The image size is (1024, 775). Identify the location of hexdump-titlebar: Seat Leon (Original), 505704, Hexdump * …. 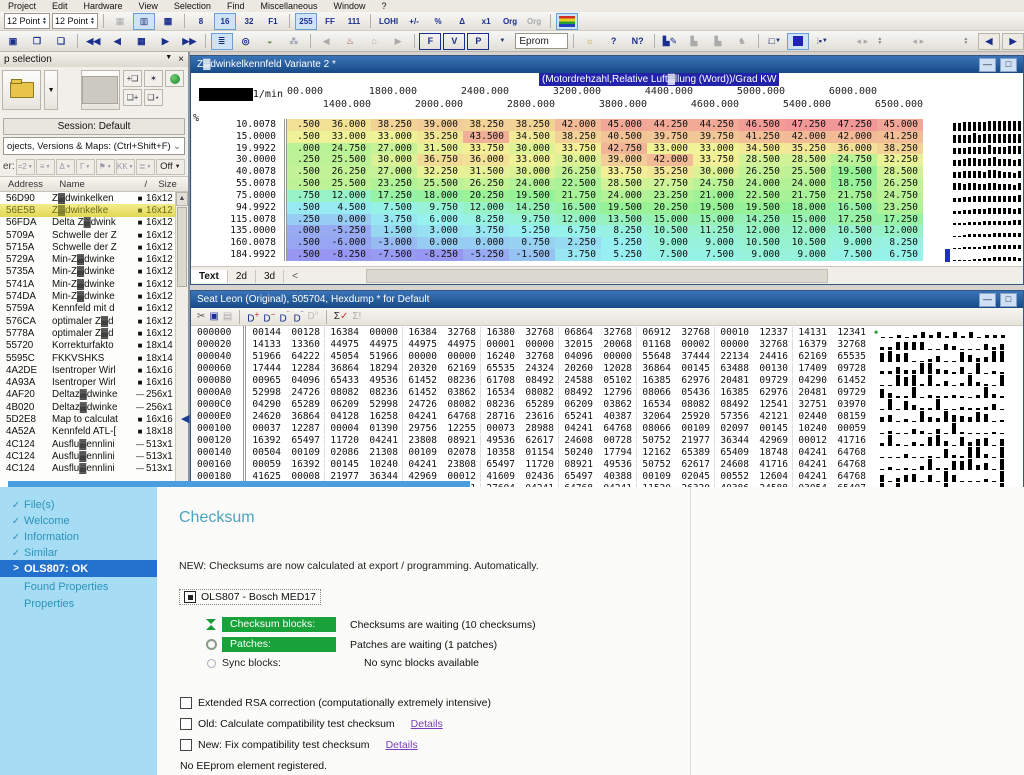
(607, 299).